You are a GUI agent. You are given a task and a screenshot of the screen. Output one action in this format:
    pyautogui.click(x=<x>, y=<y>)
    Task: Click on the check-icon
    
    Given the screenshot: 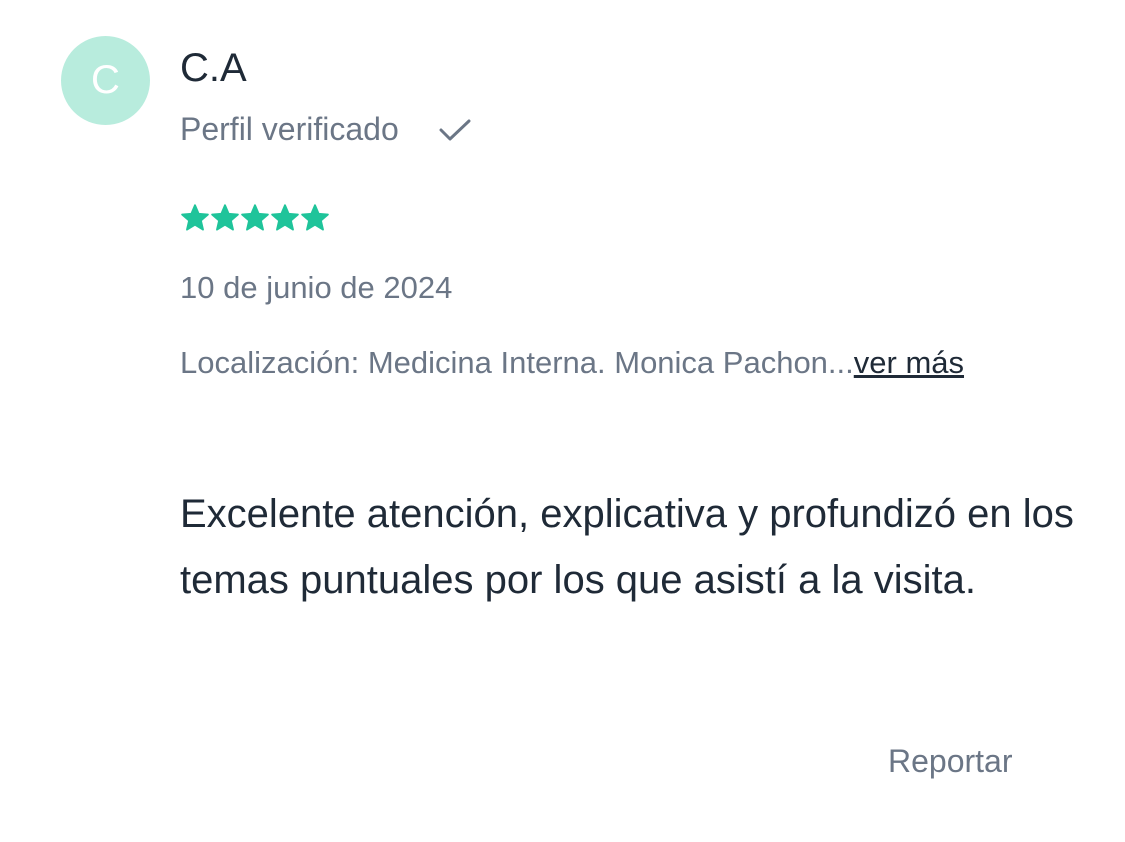 What is the action you would take?
    pyautogui.click(x=455, y=129)
    